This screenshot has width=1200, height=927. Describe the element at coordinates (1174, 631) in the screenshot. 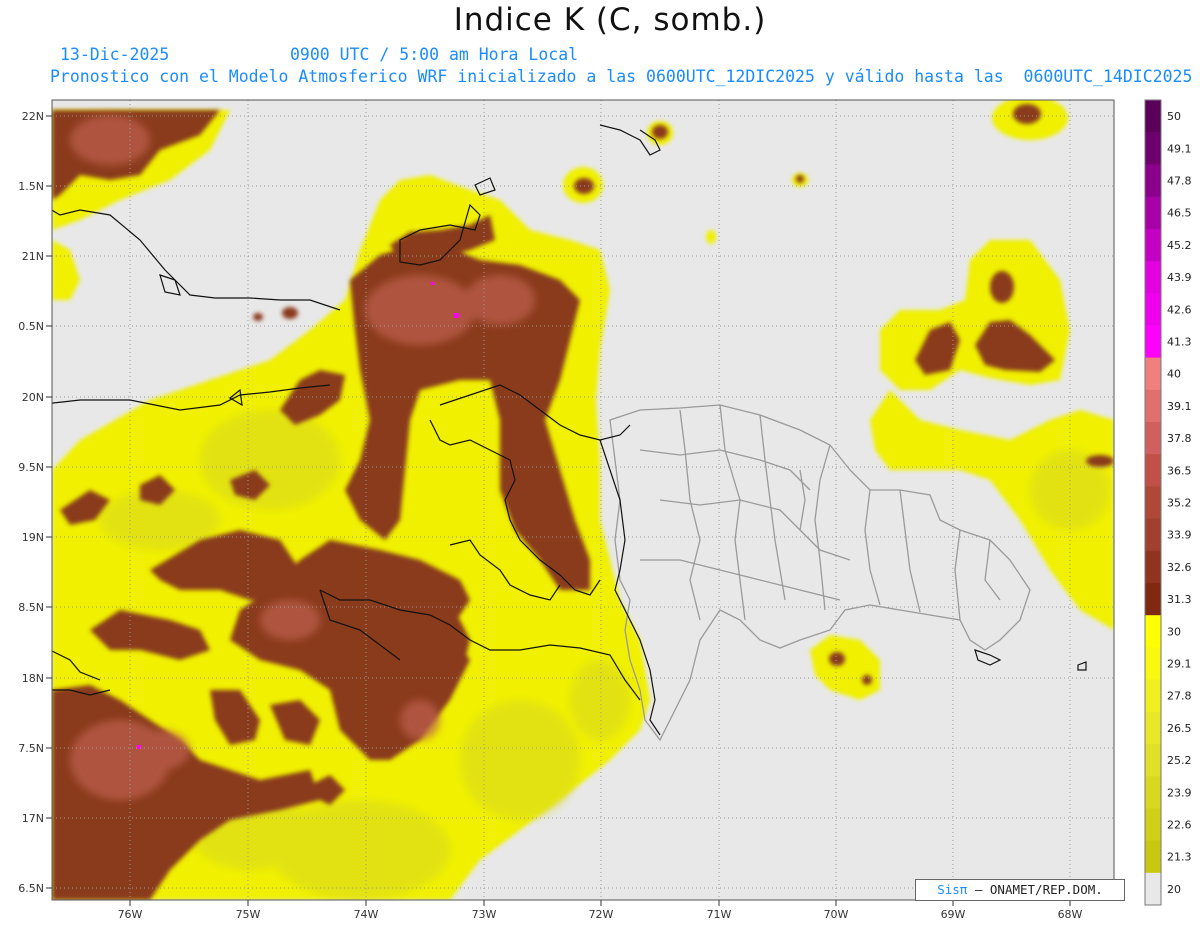

I see `colorbar-label: 30` at that location.